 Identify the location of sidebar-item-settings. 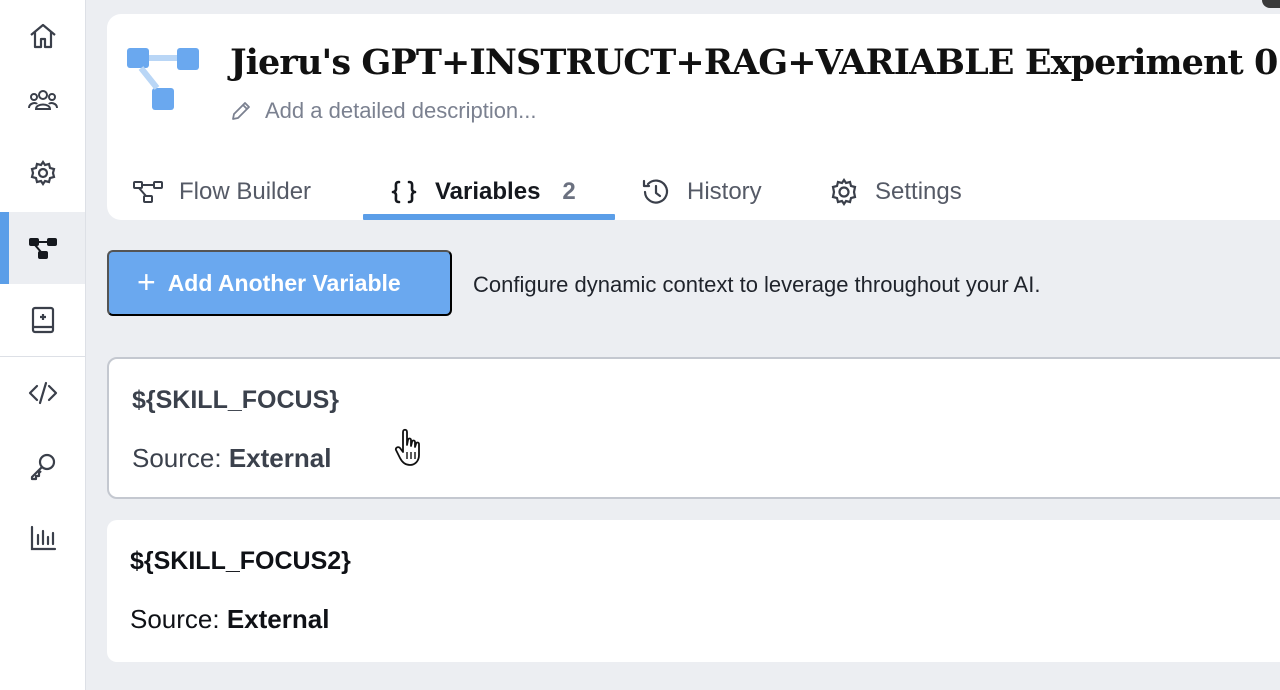
(42, 173).